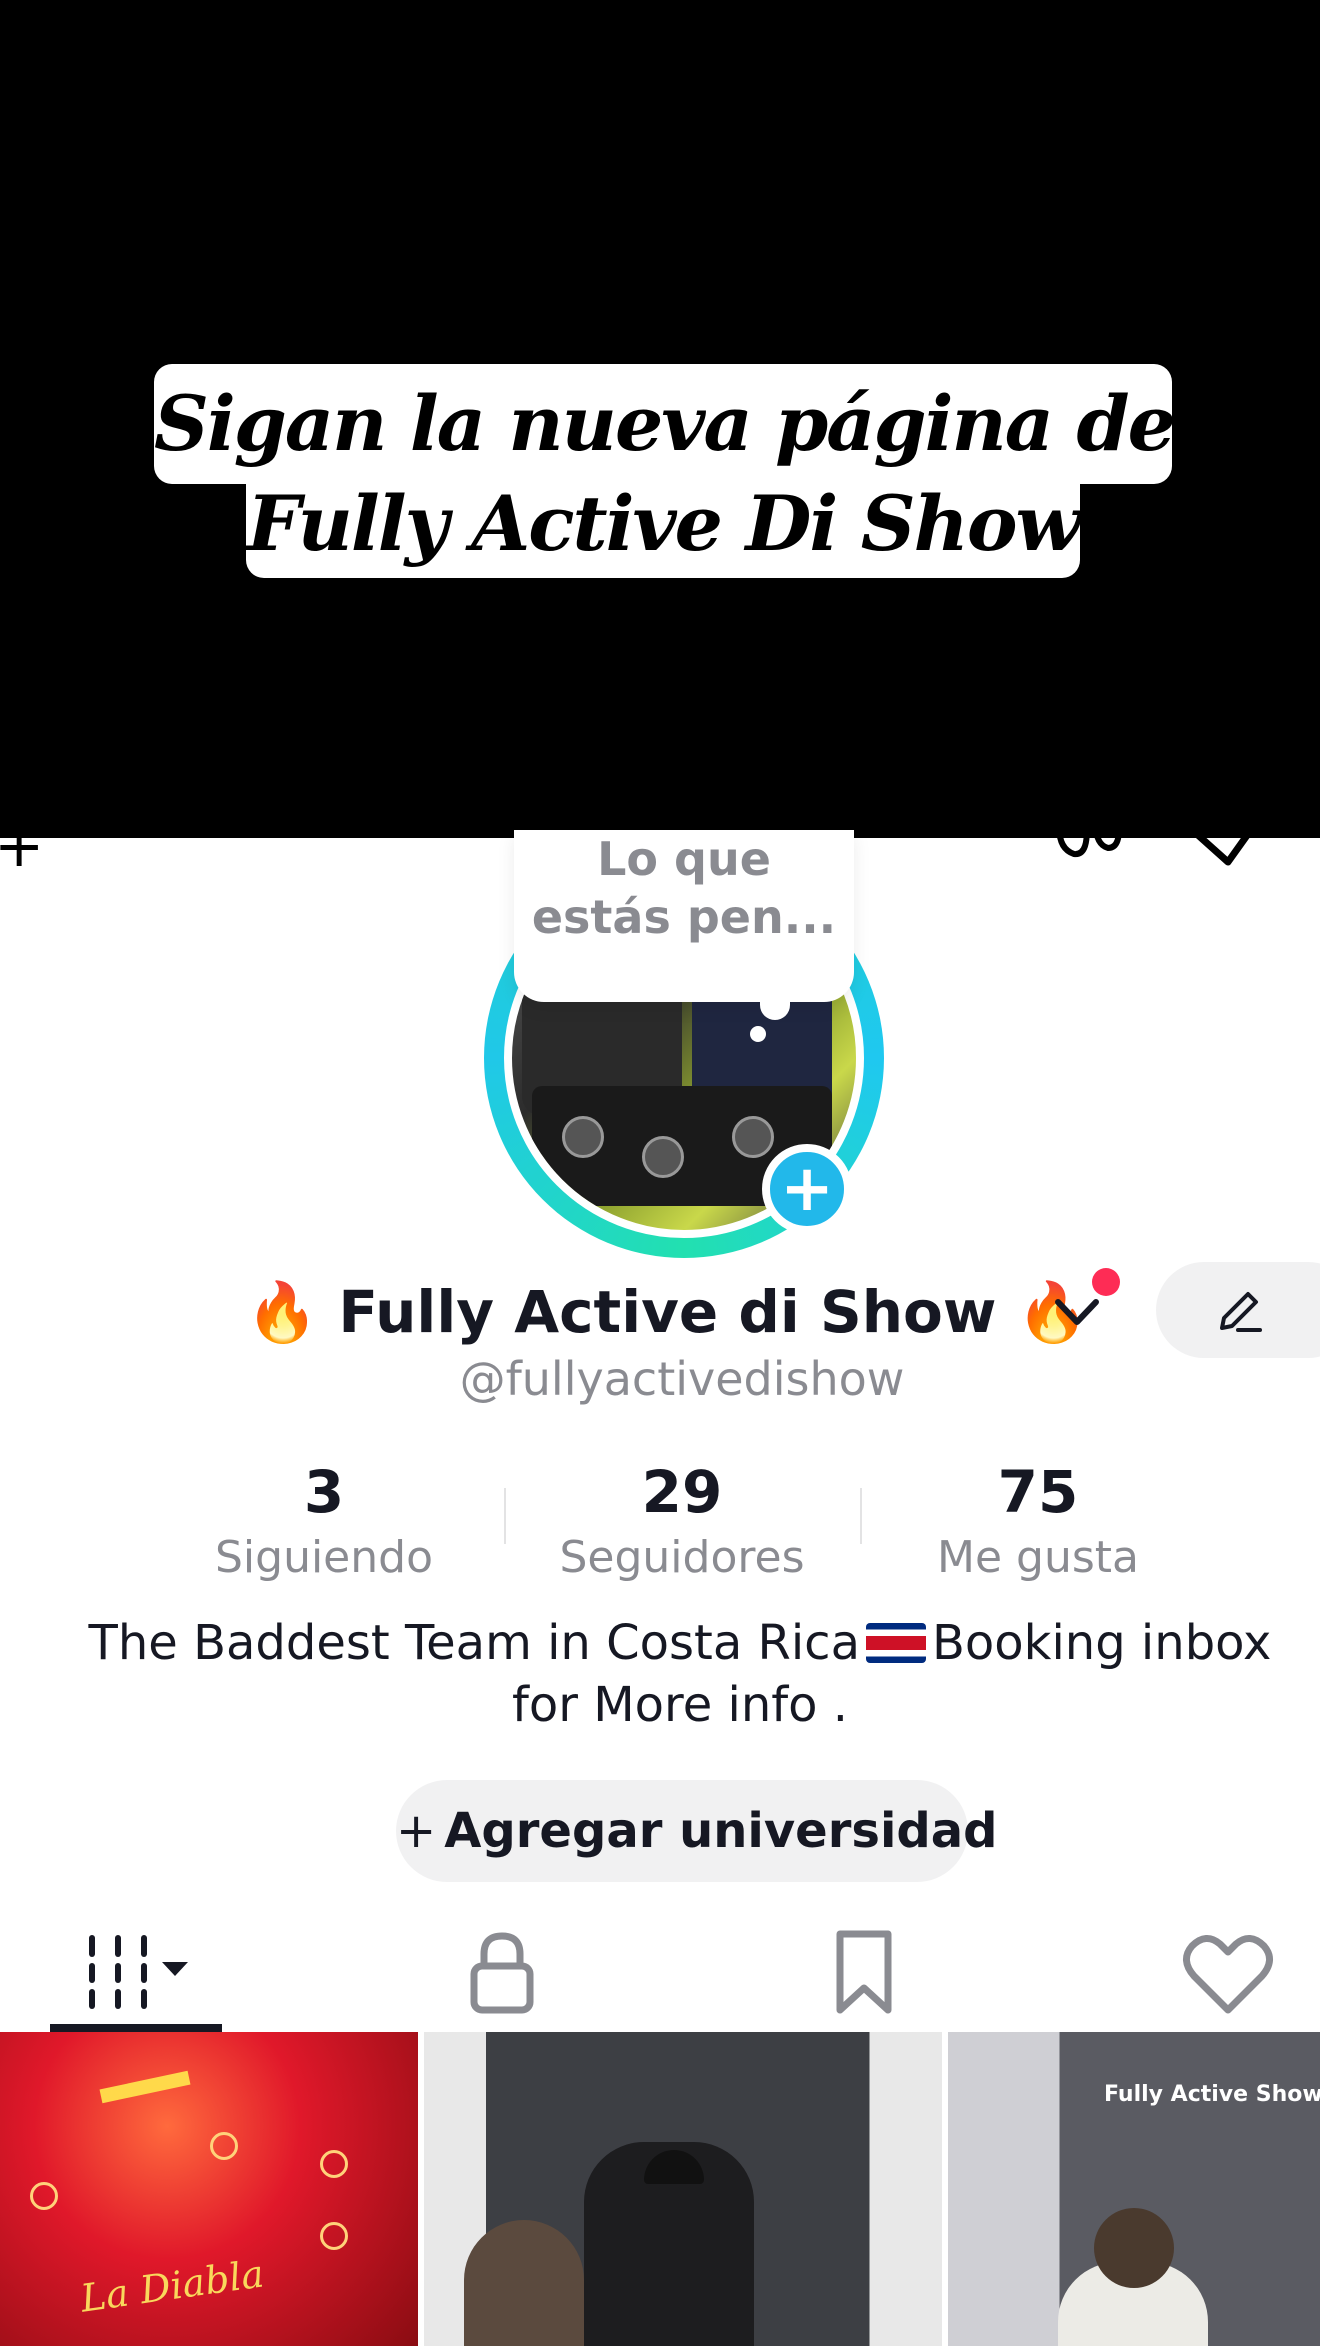  I want to click on followers-stat: 29 Seguidores, so click(682, 1522).